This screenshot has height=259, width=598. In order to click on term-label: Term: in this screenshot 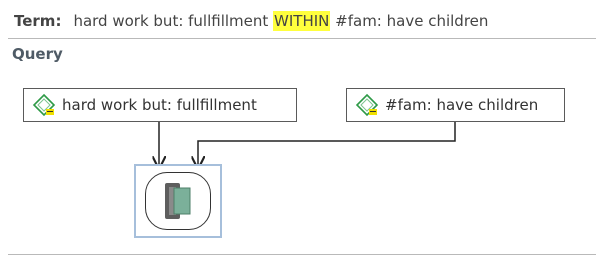, I will do `click(38, 21)`.